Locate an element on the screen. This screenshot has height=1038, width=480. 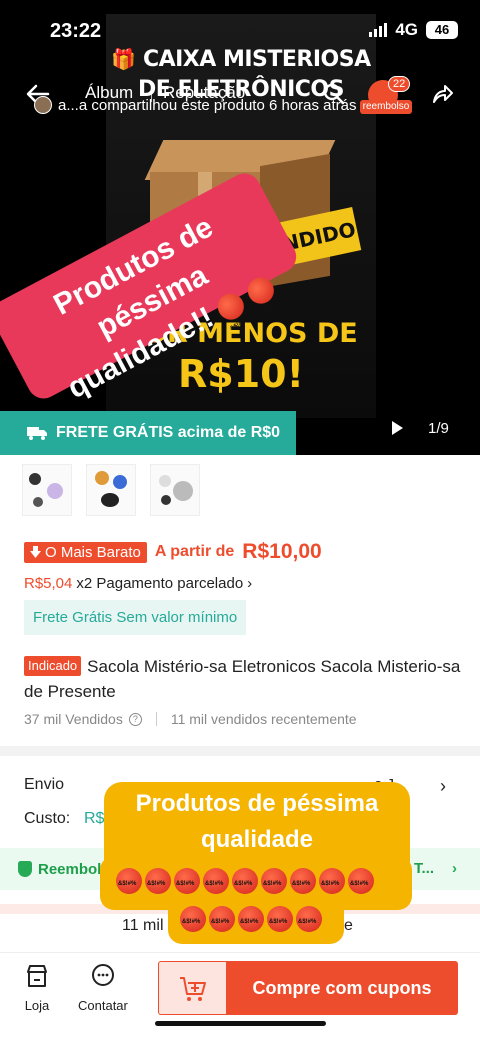
free-shipping-banner: FRETE GRÁTIS acima de R$0 is located at coordinates (148, 433).